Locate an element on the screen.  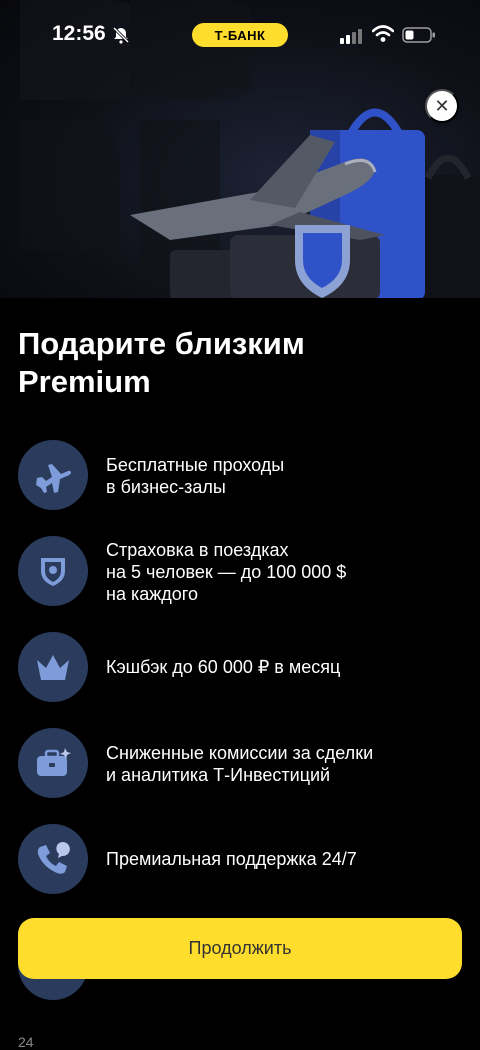
airplane-icon is located at coordinates (53, 475).